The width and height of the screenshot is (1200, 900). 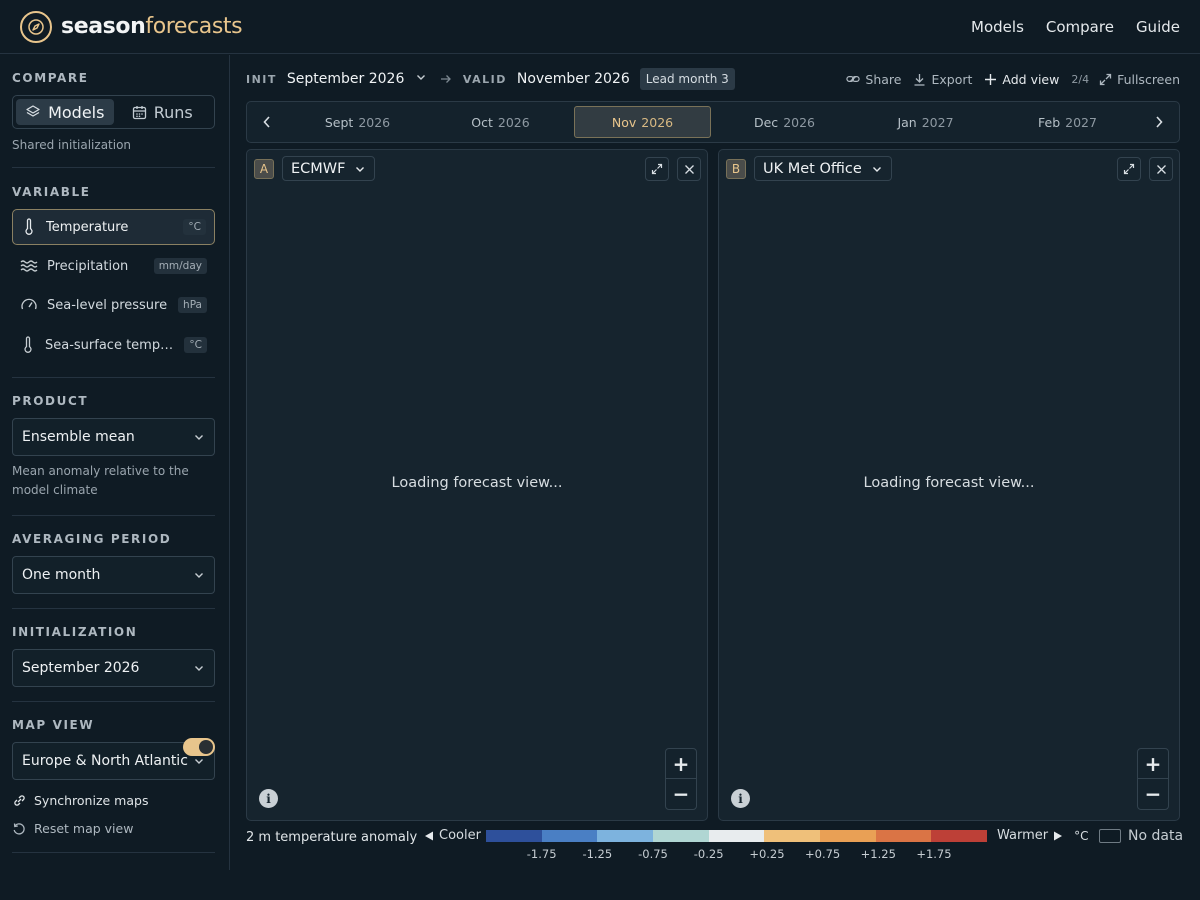 I want to click on variable-precipitation: Precipitation mm/day, so click(x=113, y=266).